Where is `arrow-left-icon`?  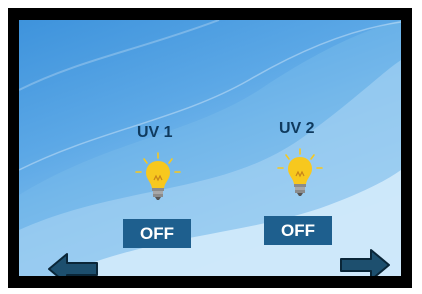
arrow-left-icon is located at coordinates (73, 264).